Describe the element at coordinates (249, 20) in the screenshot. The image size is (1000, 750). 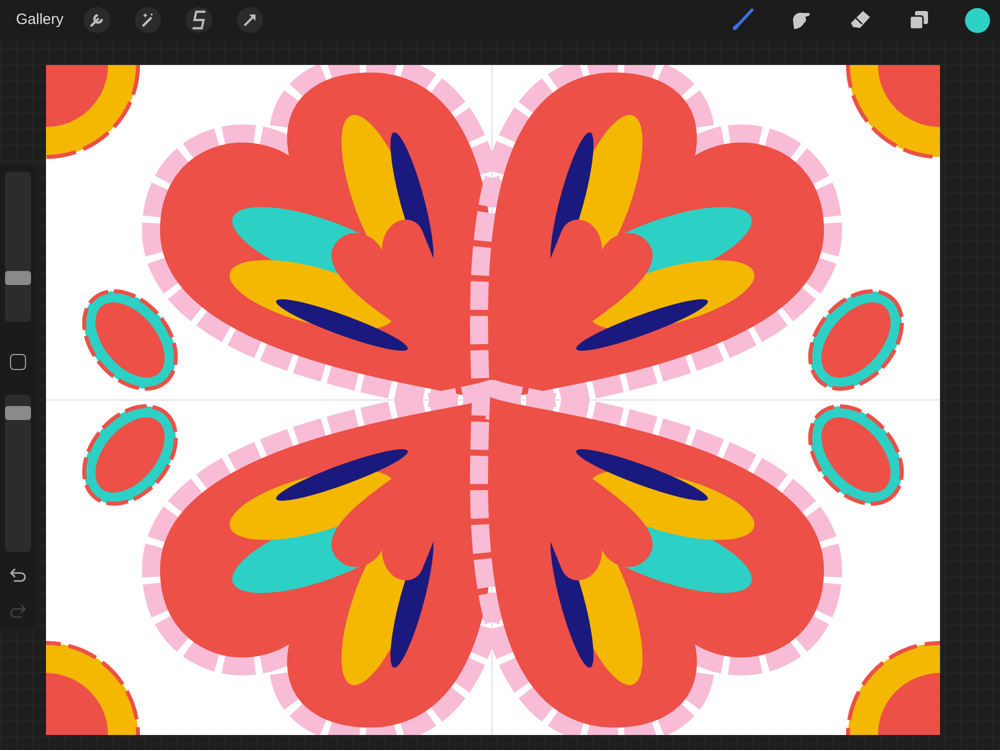
I see `transform-button` at that location.